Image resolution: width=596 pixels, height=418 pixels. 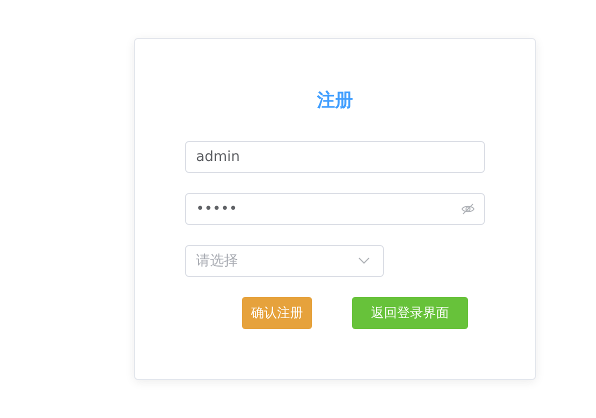 I want to click on eye-slash-icon, so click(x=468, y=209).